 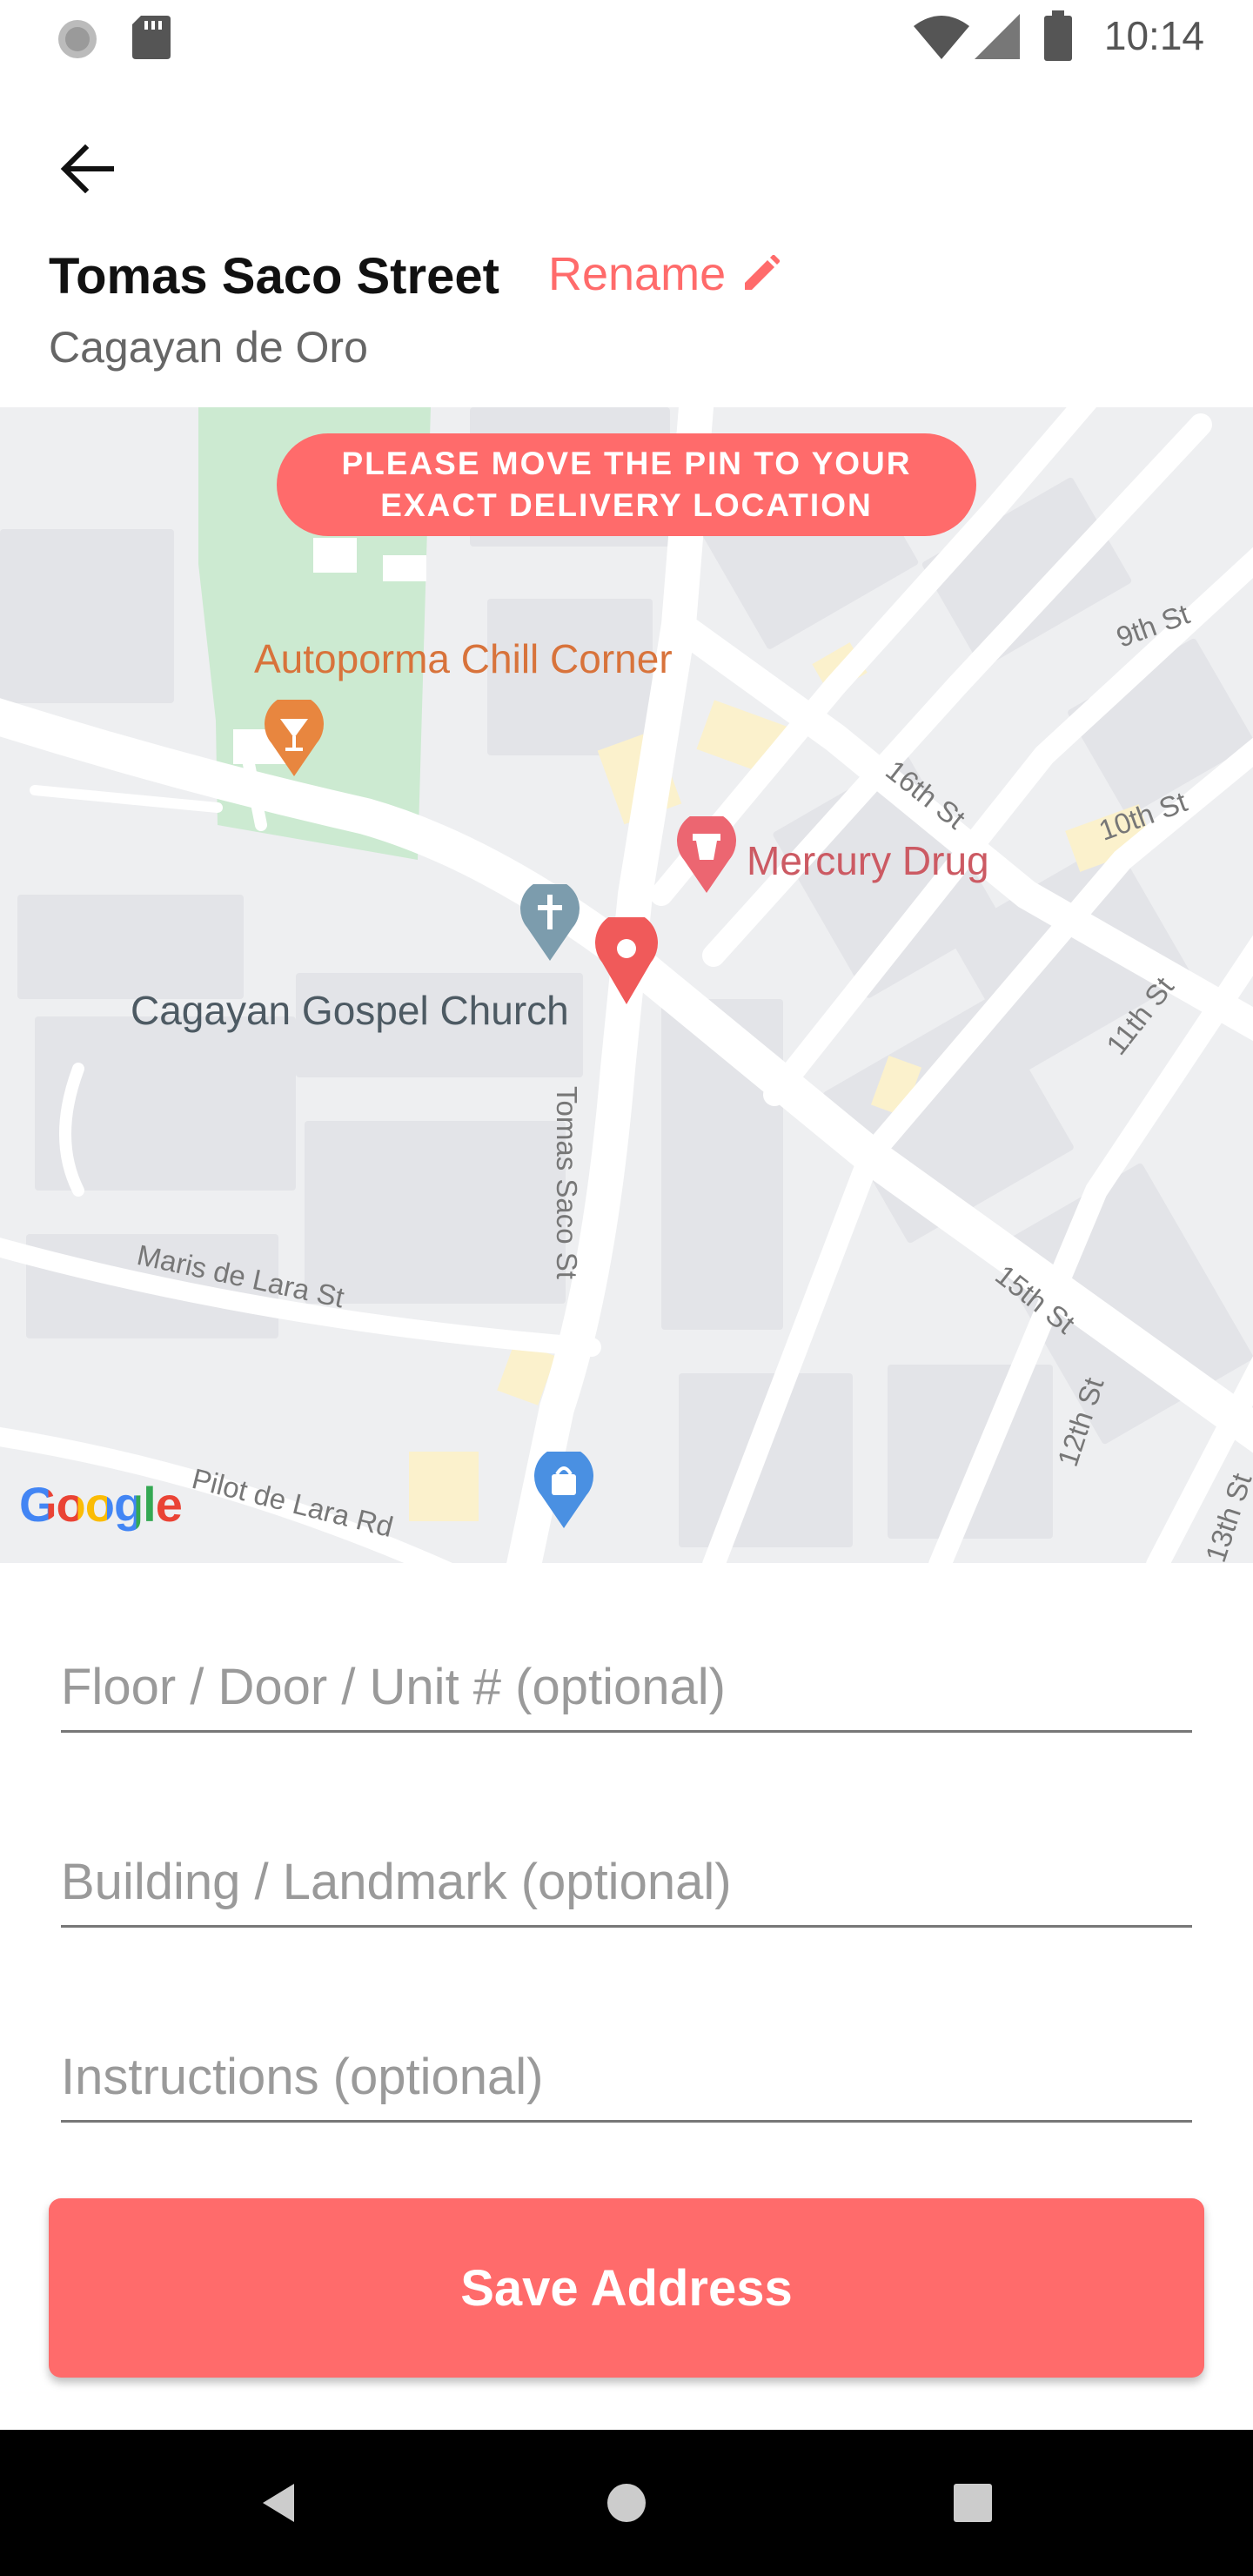 What do you see at coordinates (274, 277) in the screenshot?
I see `page-title: Tomas Saco Street` at bounding box center [274, 277].